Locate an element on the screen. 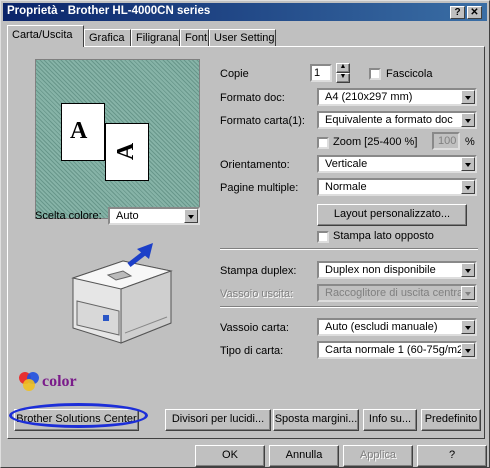 This screenshot has height=468, width=490. orientation-label: Orientamento: is located at coordinates (255, 165).